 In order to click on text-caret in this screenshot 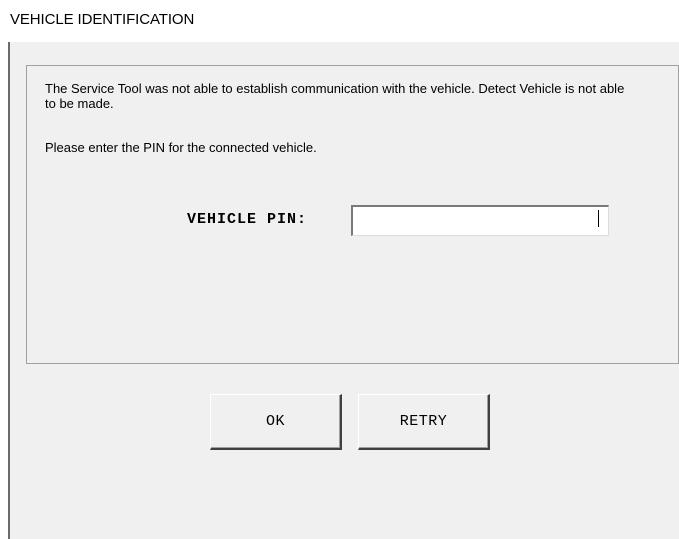, I will do `click(598, 218)`.